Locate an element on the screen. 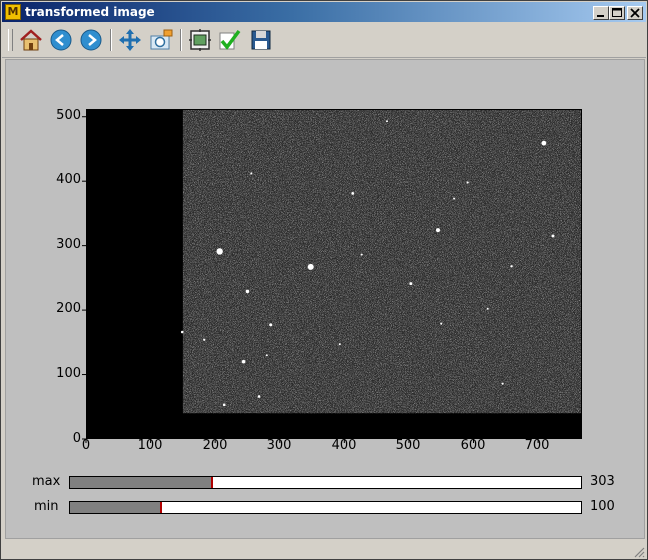 The height and width of the screenshot is (560, 648). resize-grip-icon is located at coordinates (639, 552).